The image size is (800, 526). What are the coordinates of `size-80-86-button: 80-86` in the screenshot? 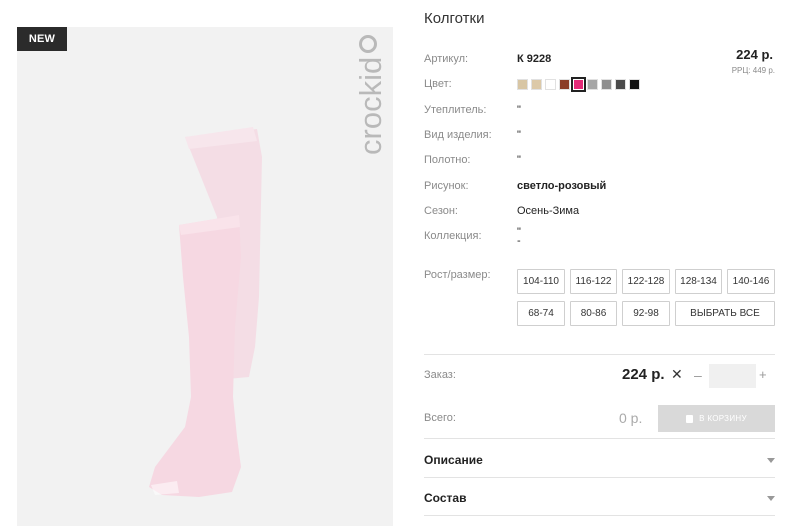 It's located at (593, 313).